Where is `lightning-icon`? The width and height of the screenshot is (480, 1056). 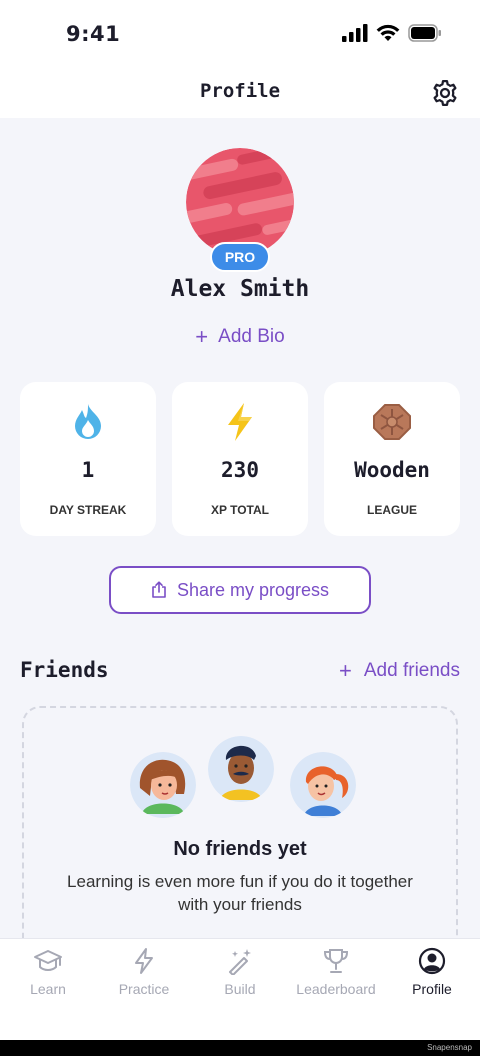
lightning-icon is located at coordinates (240, 422).